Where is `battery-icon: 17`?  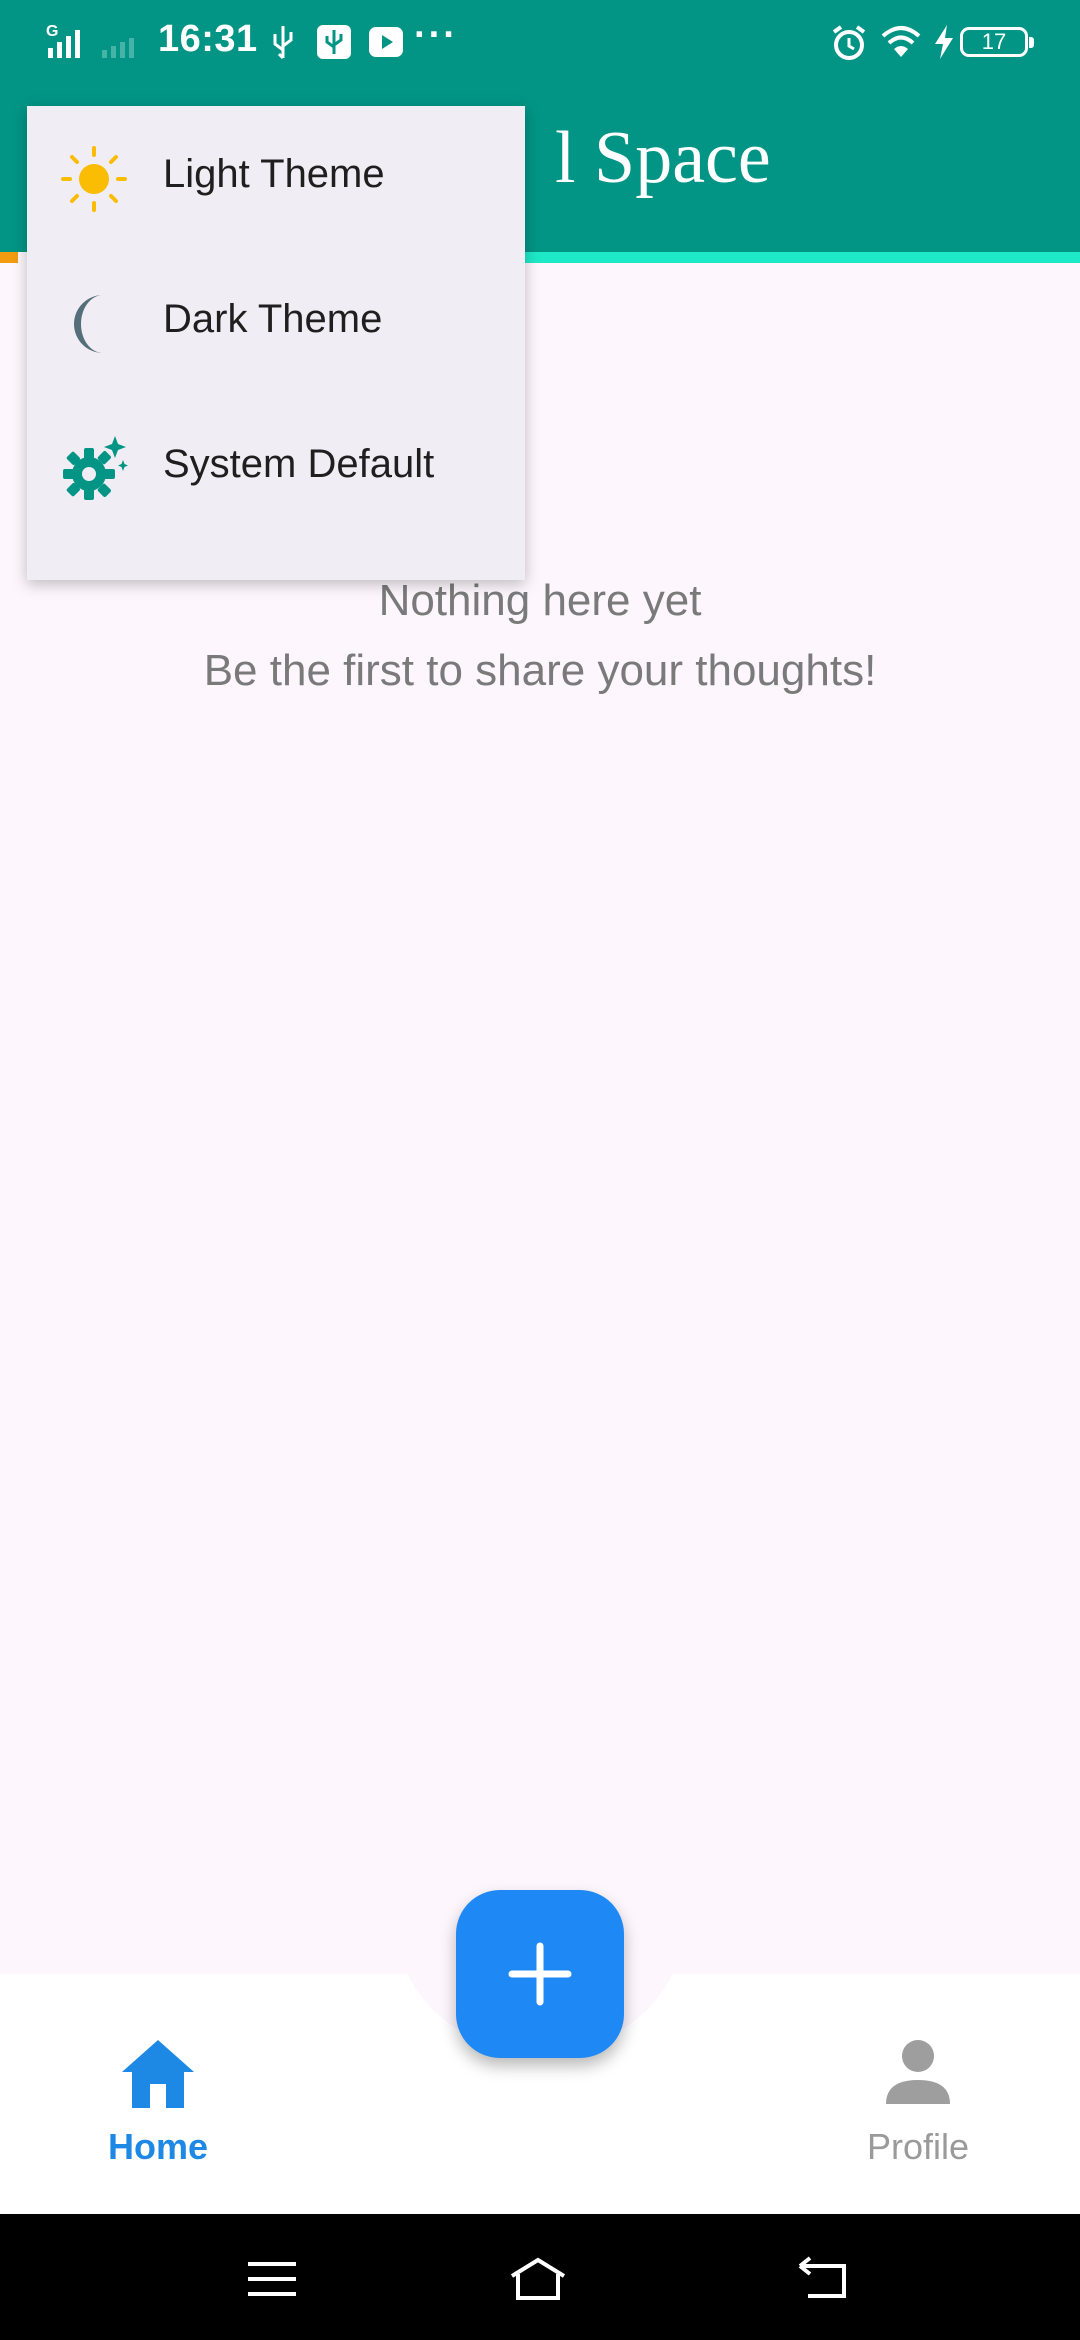 battery-icon: 17 is located at coordinates (997, 42).